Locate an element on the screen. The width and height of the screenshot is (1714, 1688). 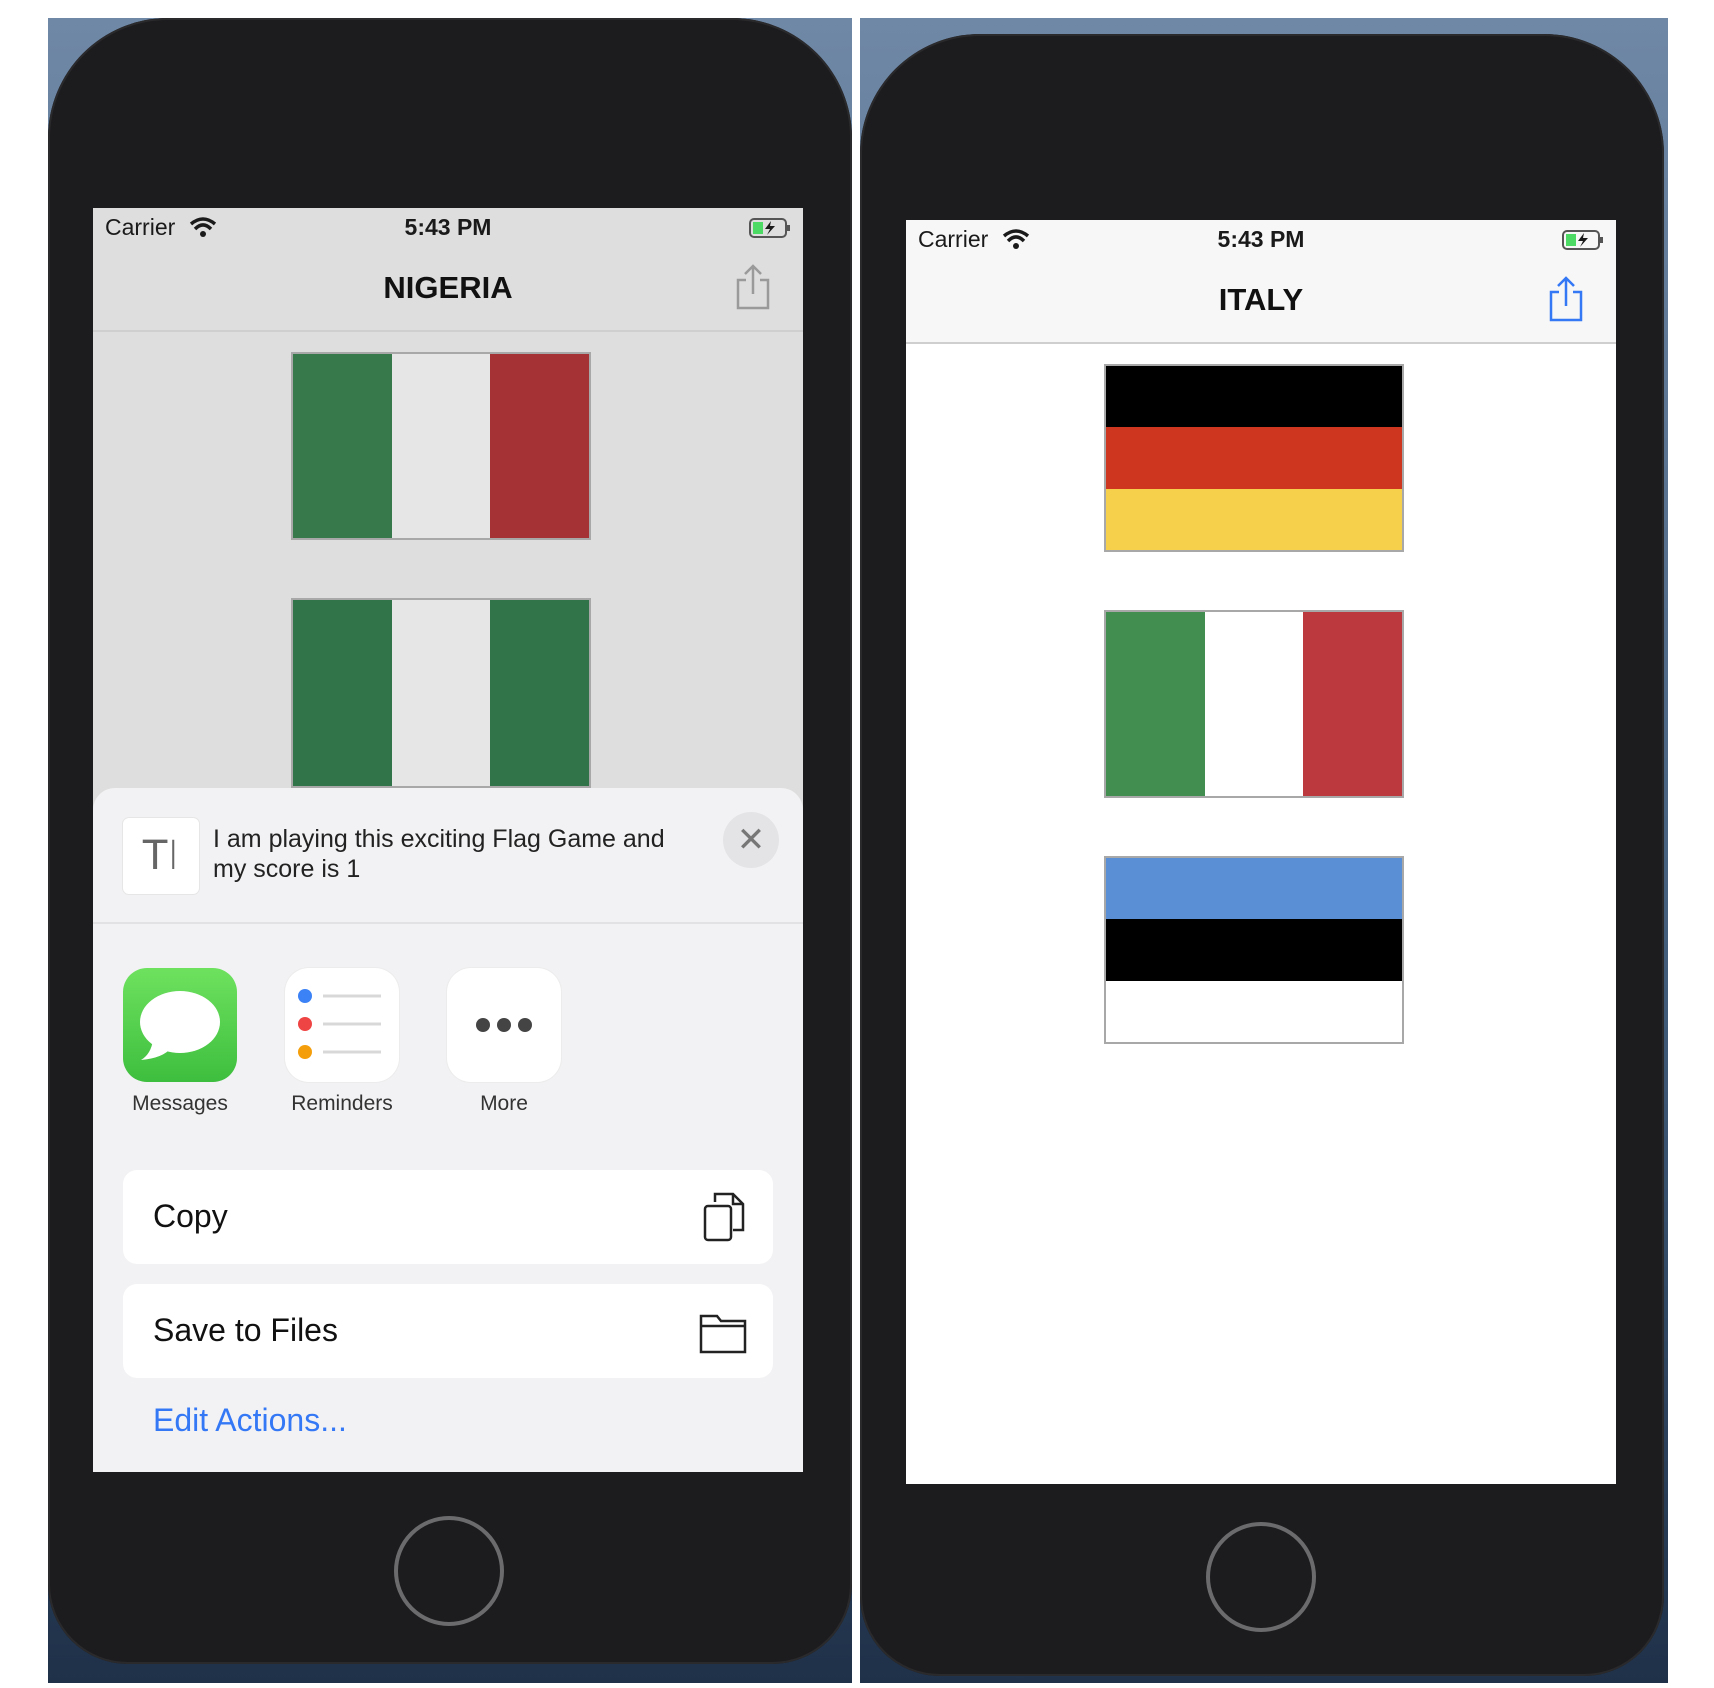
copy-action: Copy is located at coordinates (448, 1217).